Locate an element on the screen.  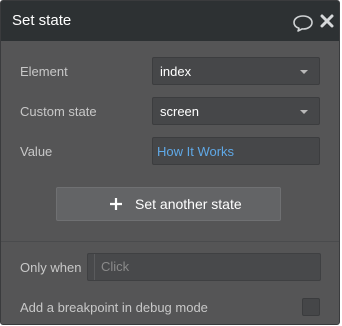
section-divider is located at coordinates (170, 241).